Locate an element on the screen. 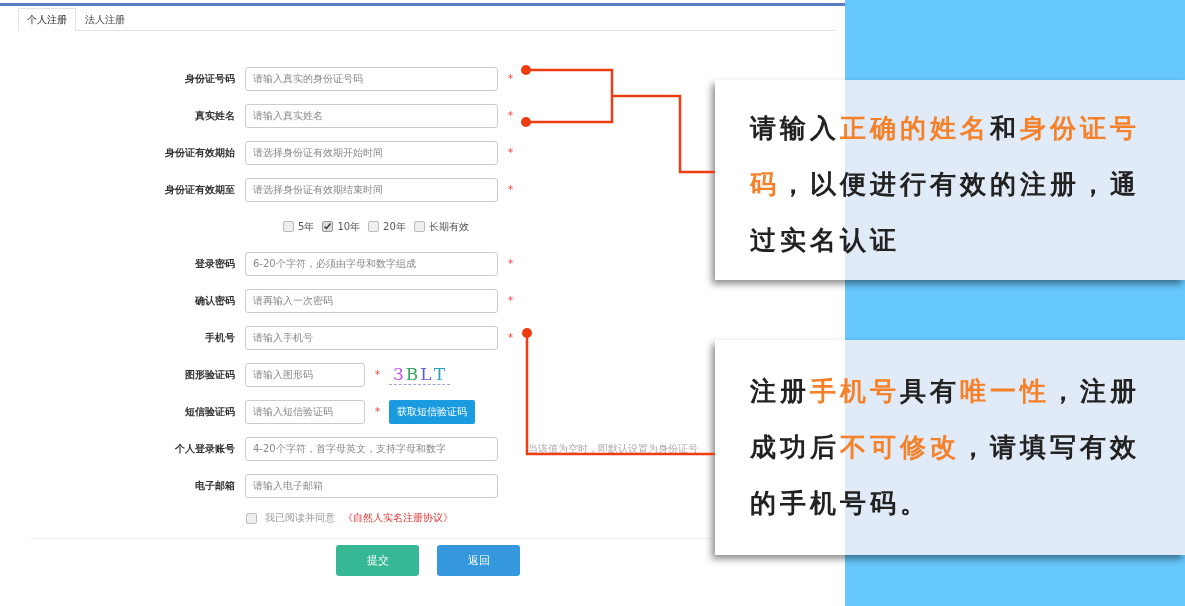 The image size is (1185, 606). back-button: 返回 is located at coordinates (478, 560).